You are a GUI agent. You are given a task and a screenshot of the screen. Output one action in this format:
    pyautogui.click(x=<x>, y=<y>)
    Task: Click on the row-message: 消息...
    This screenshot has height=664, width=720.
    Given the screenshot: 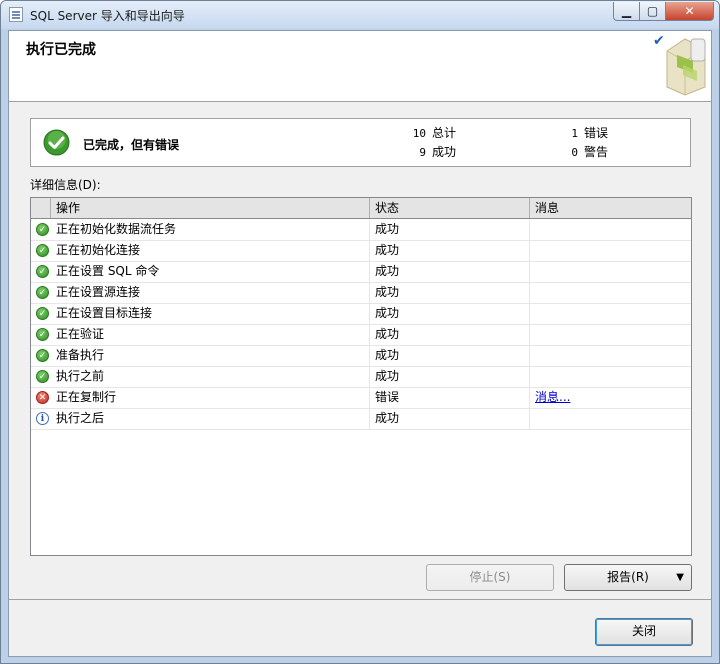 What is the action you would take?
    pyautogui.click(x=610, y=397)
    